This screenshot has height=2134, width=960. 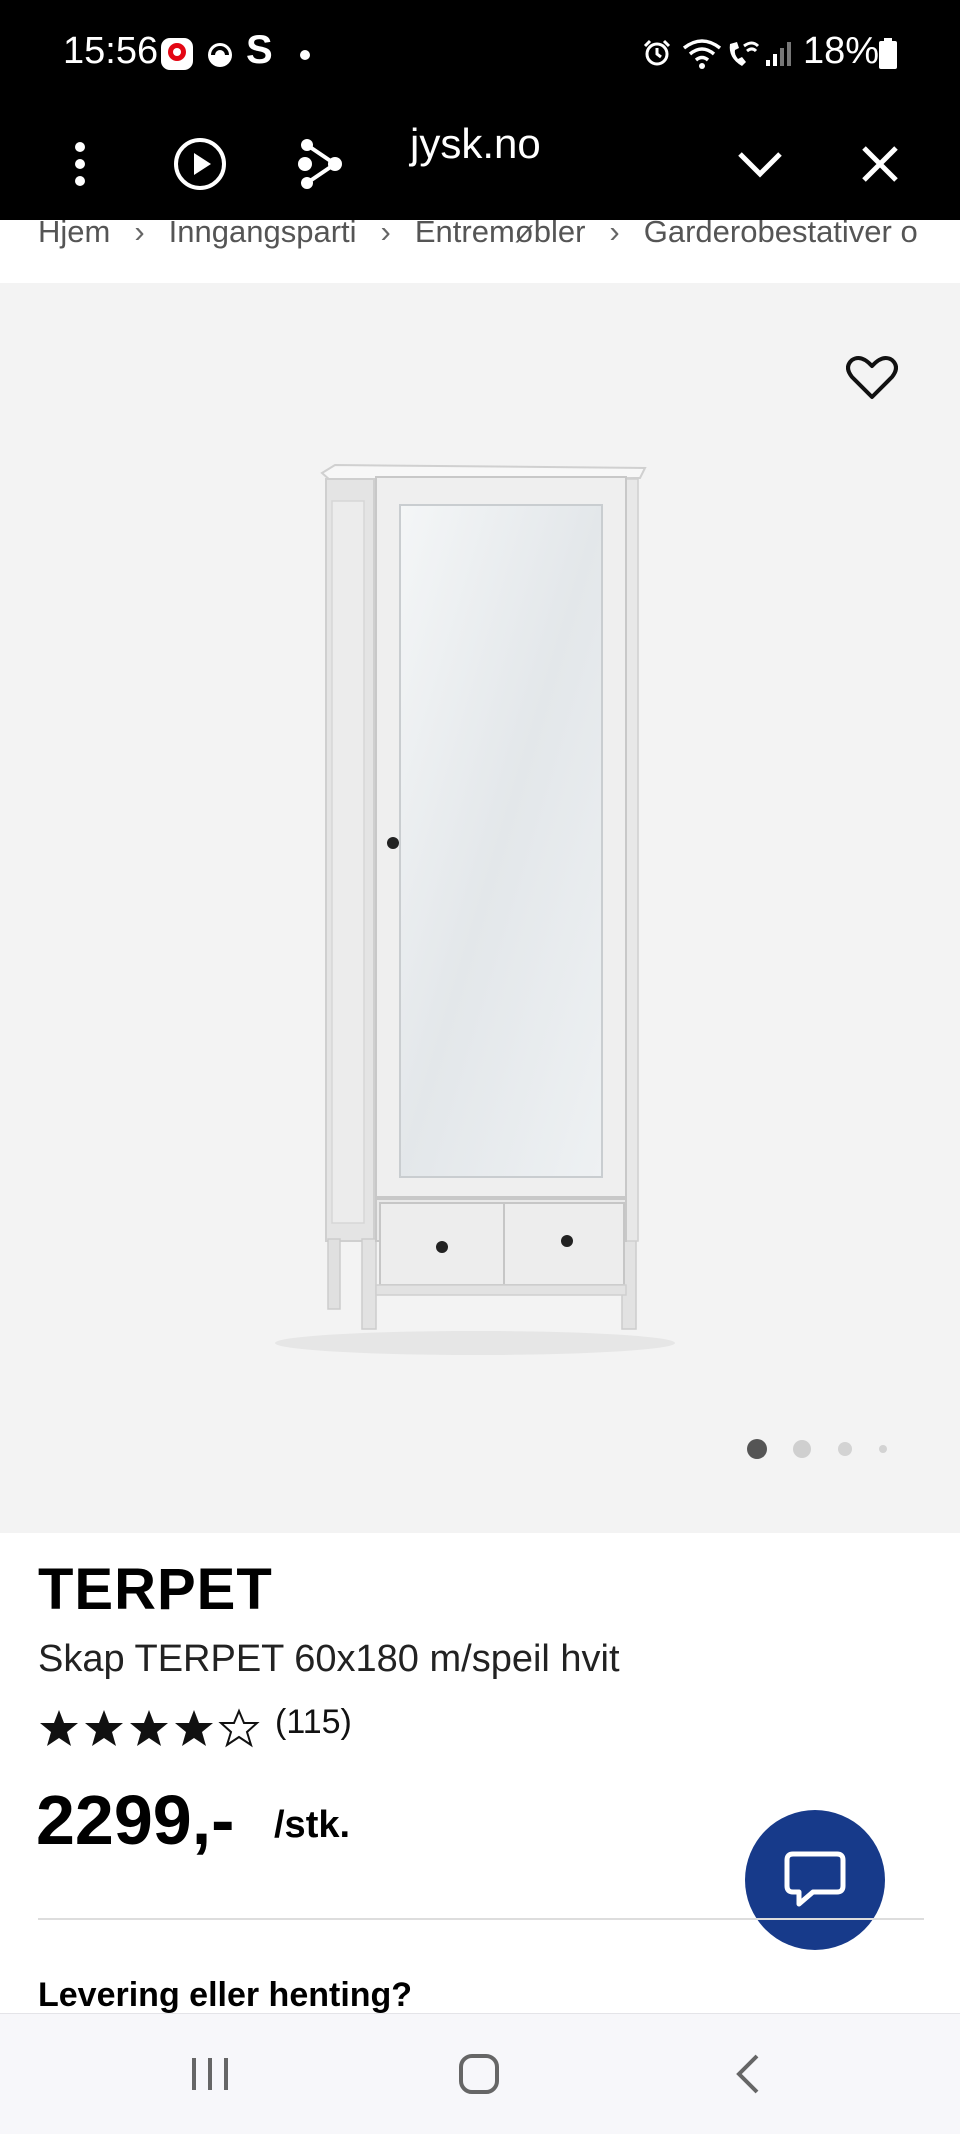 I want to click on chat-button, so click(x=815, y=1880).